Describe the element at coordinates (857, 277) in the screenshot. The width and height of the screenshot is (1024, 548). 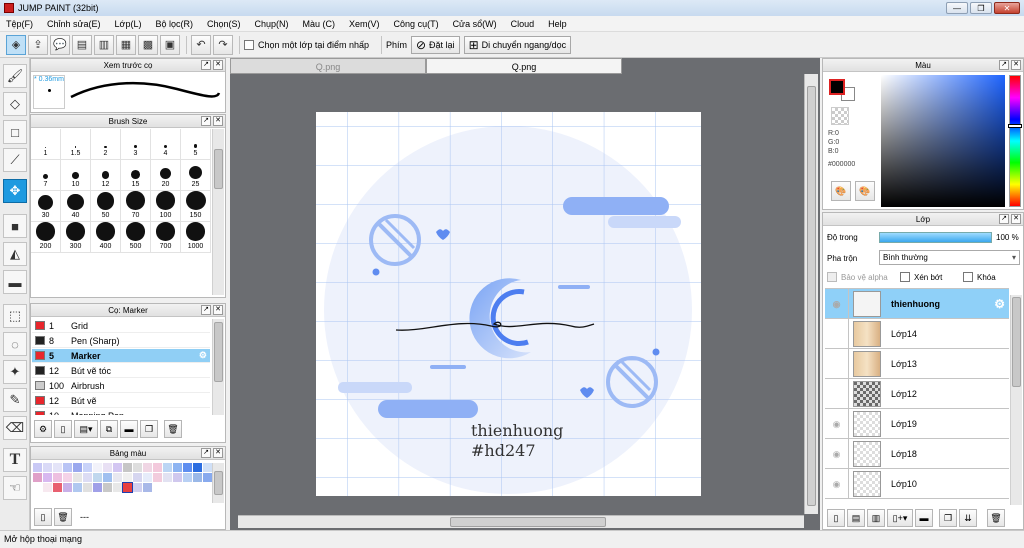
I see `protect-alpha-option: Bảo vệ alpha` at that location.